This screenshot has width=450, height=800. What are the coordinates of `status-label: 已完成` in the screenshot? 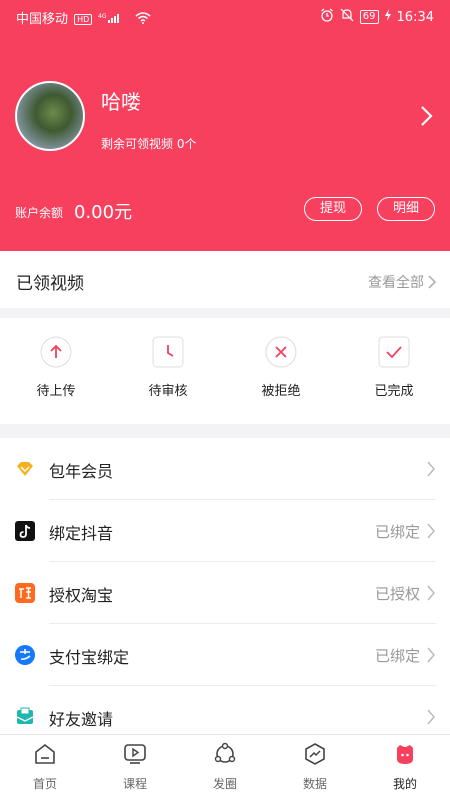 It's located at (394, 391).